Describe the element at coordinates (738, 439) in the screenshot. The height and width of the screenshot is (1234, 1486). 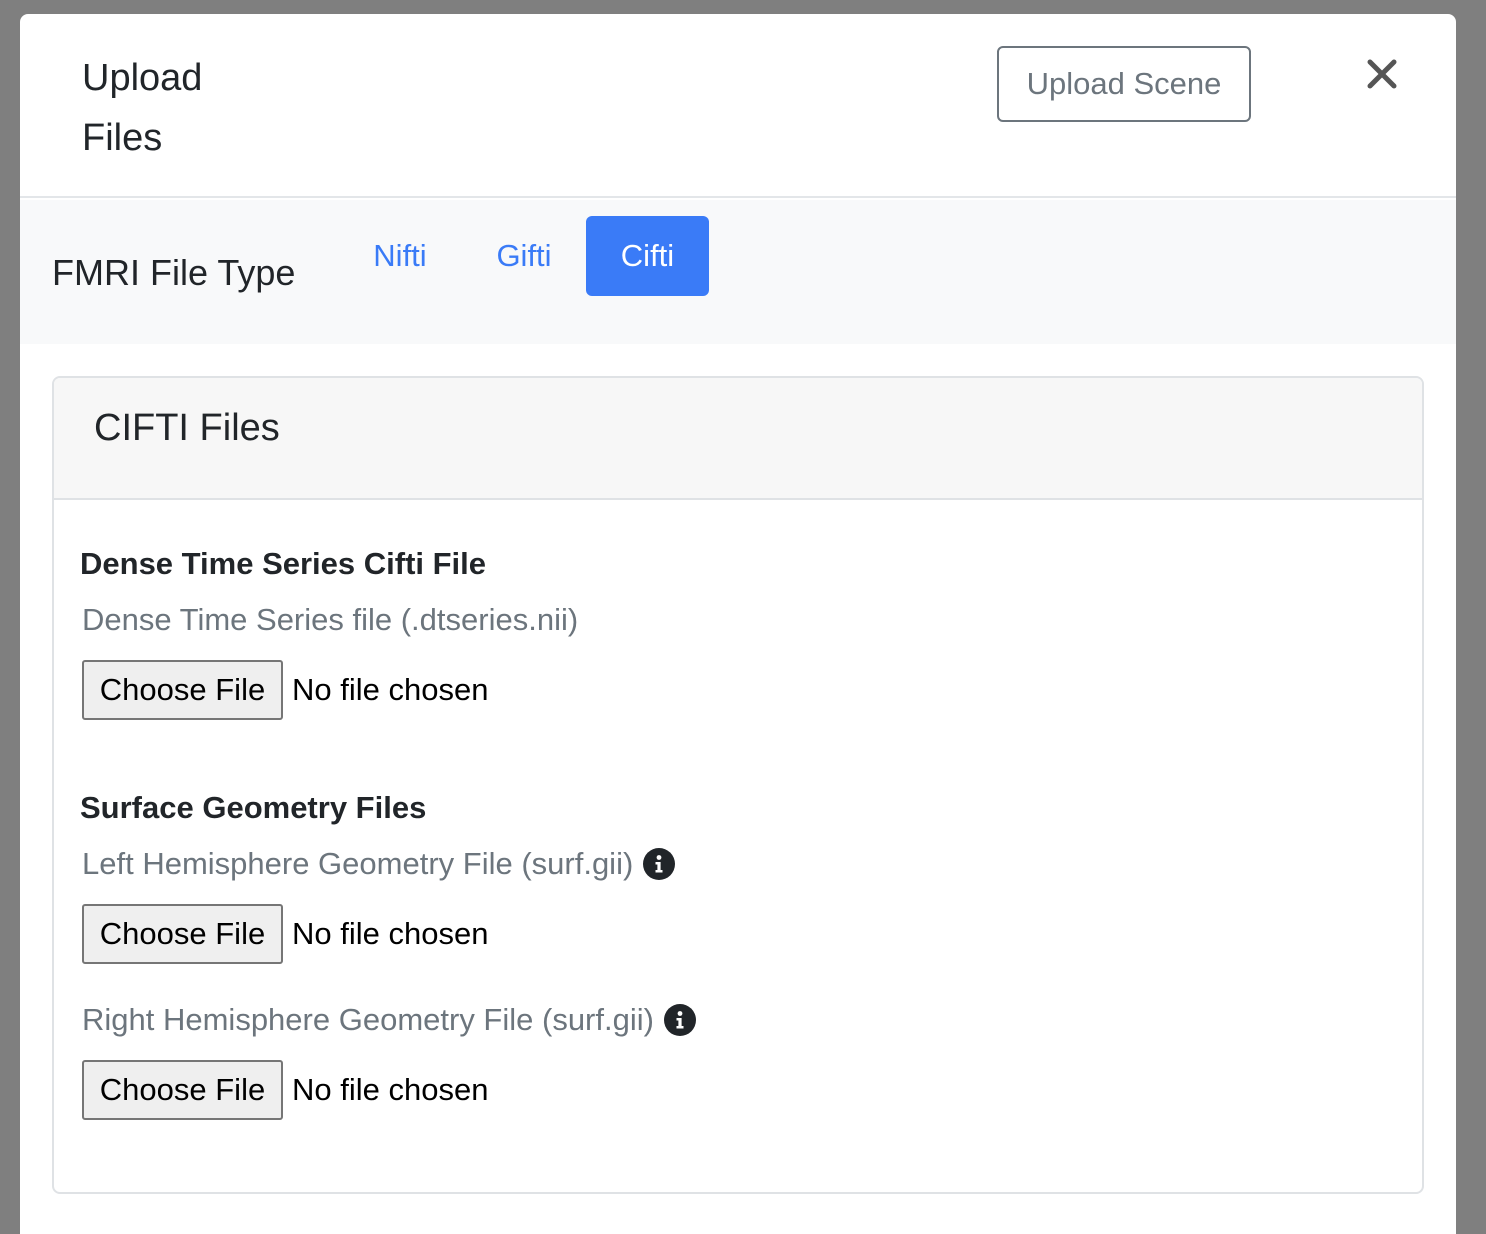
I see `card-header: CIFTI Files` at that location.